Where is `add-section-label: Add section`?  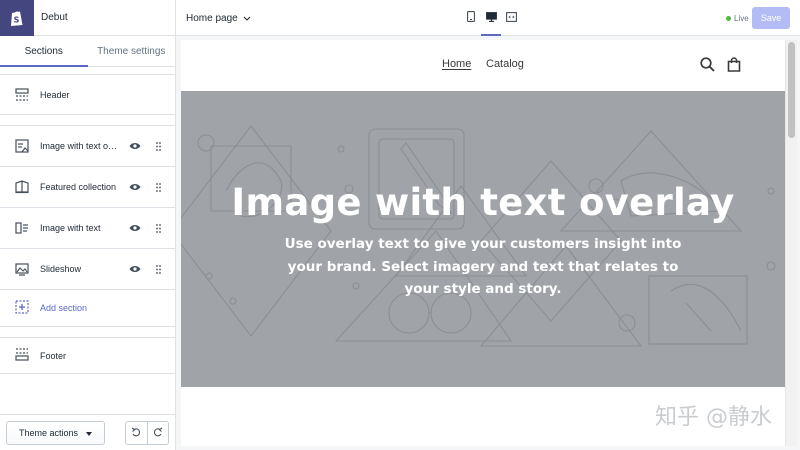
add-section-label: Add section is located at coordinates (64, 308).